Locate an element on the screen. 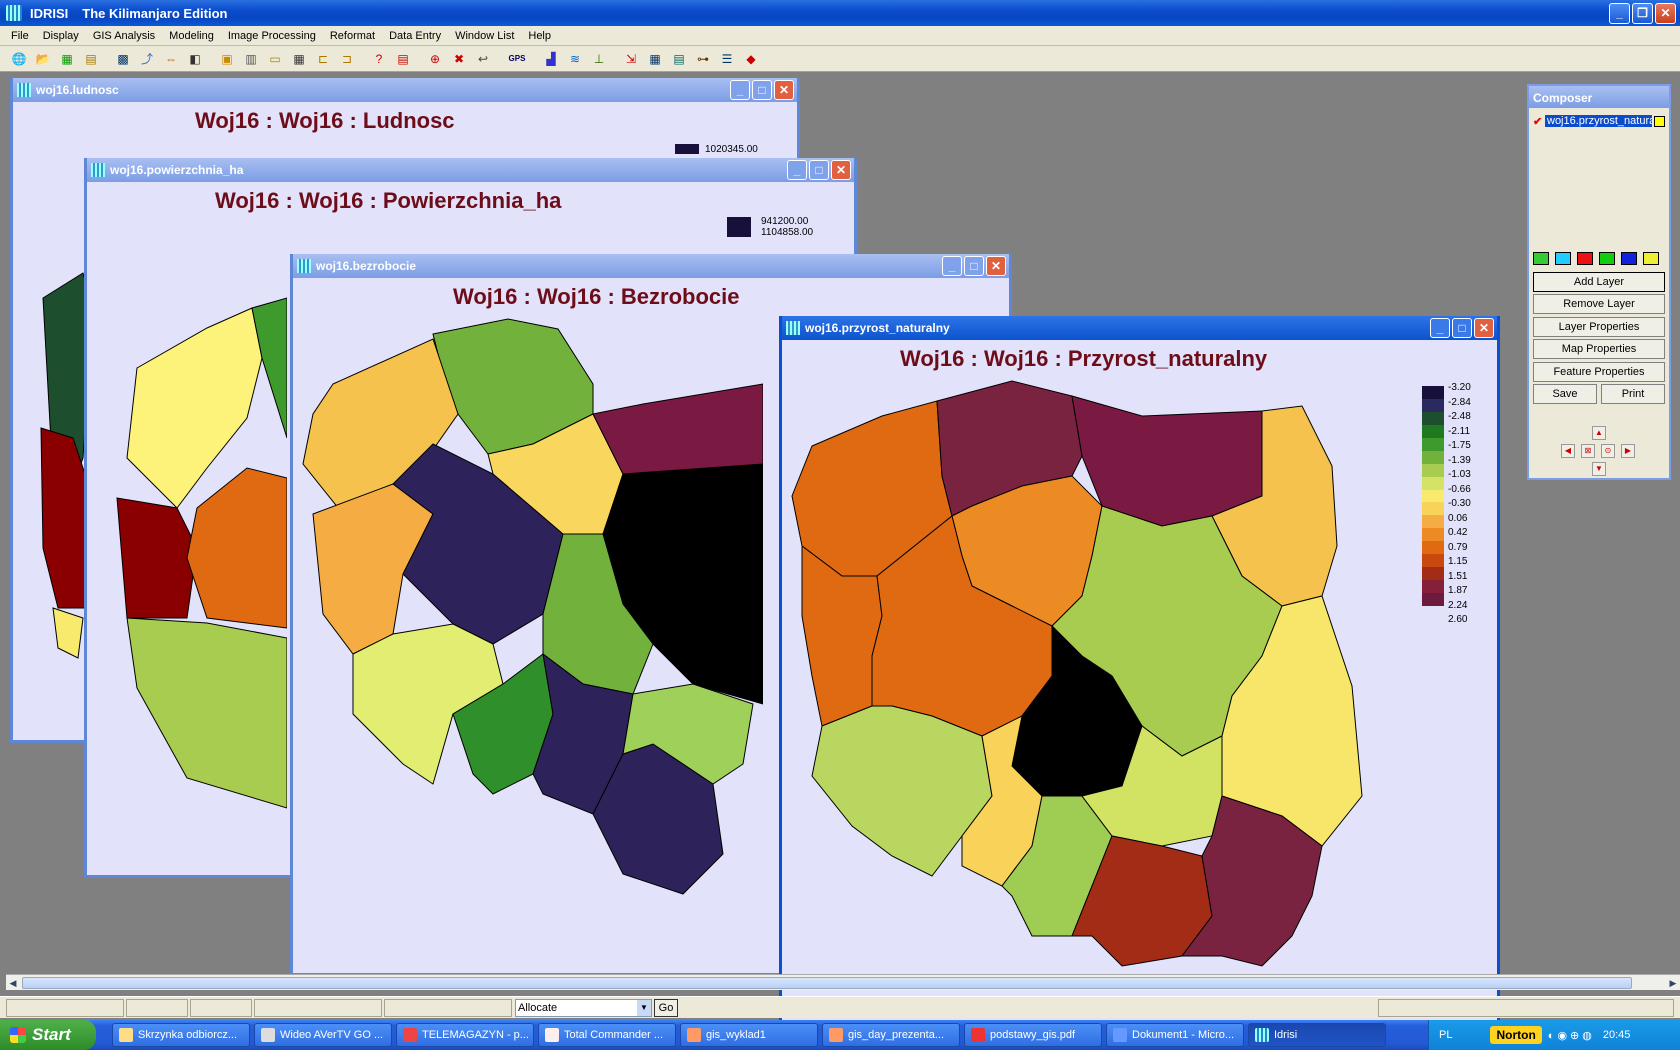 This screenshot has height=1050, width=1680. restore-button: ❐ is located at coordinates (1642, 13).